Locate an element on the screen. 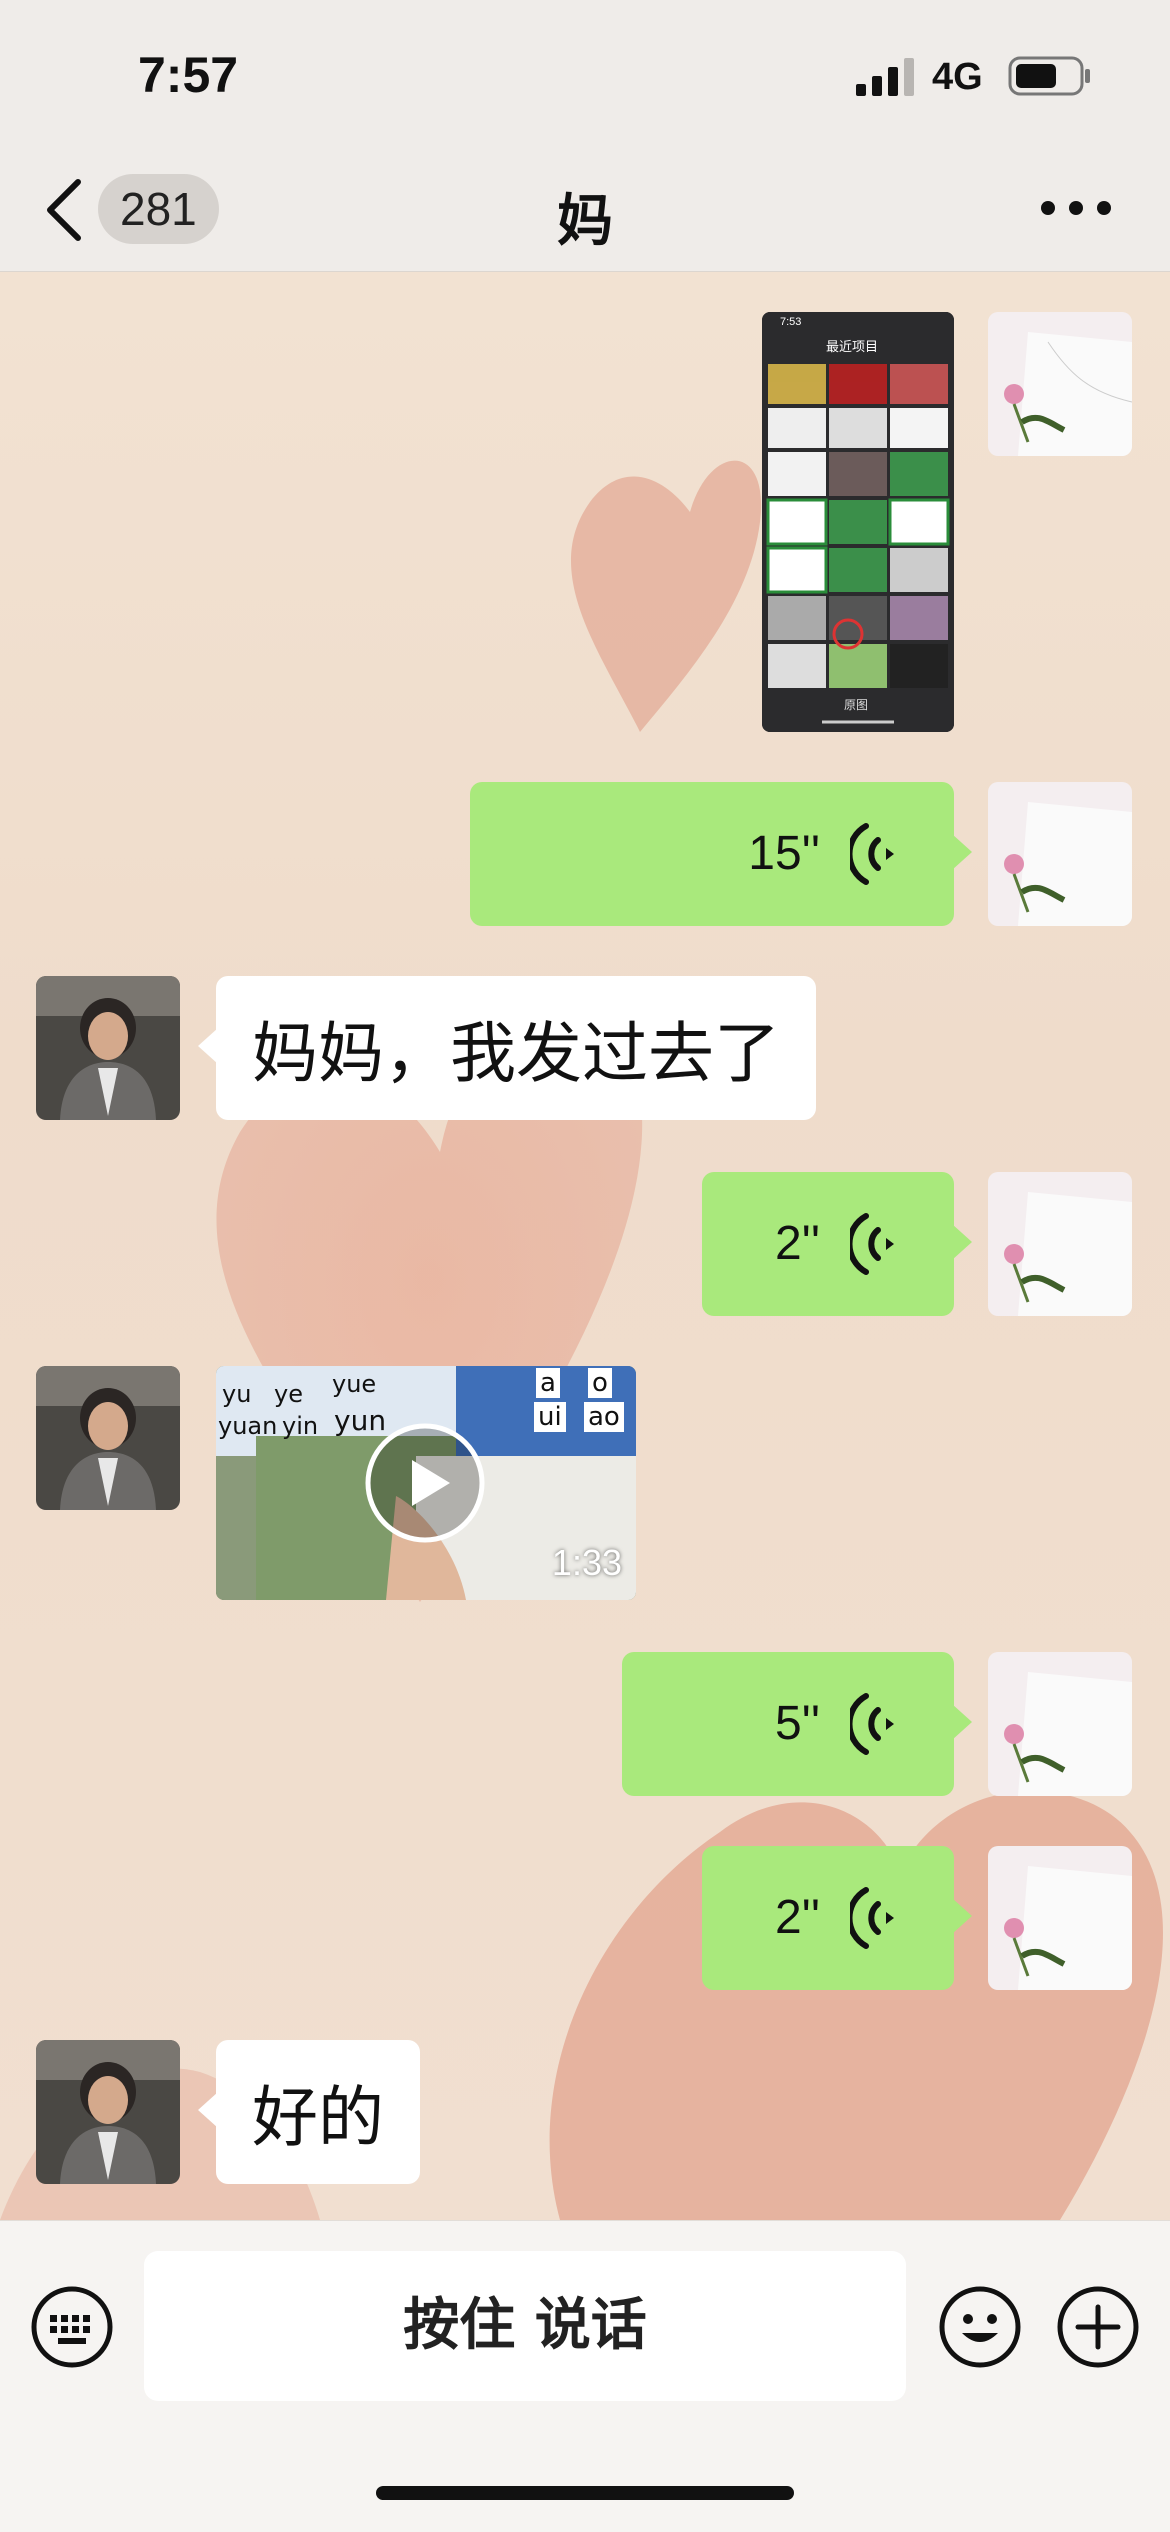 This screenshot has width=1170, height=2532. image-inner-time: 7:53 is located at coordinates (791, 322).